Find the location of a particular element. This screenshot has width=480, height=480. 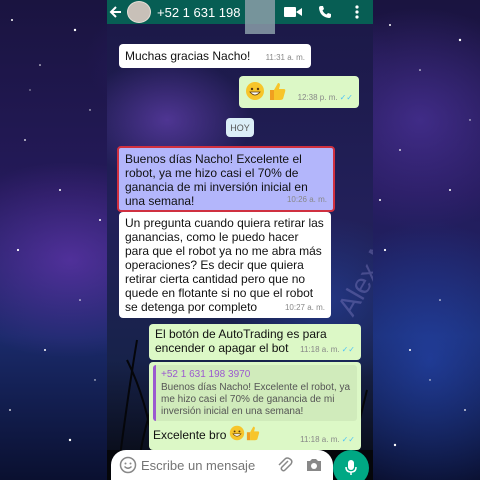

redaction-box is located at coordinates (260, 17).